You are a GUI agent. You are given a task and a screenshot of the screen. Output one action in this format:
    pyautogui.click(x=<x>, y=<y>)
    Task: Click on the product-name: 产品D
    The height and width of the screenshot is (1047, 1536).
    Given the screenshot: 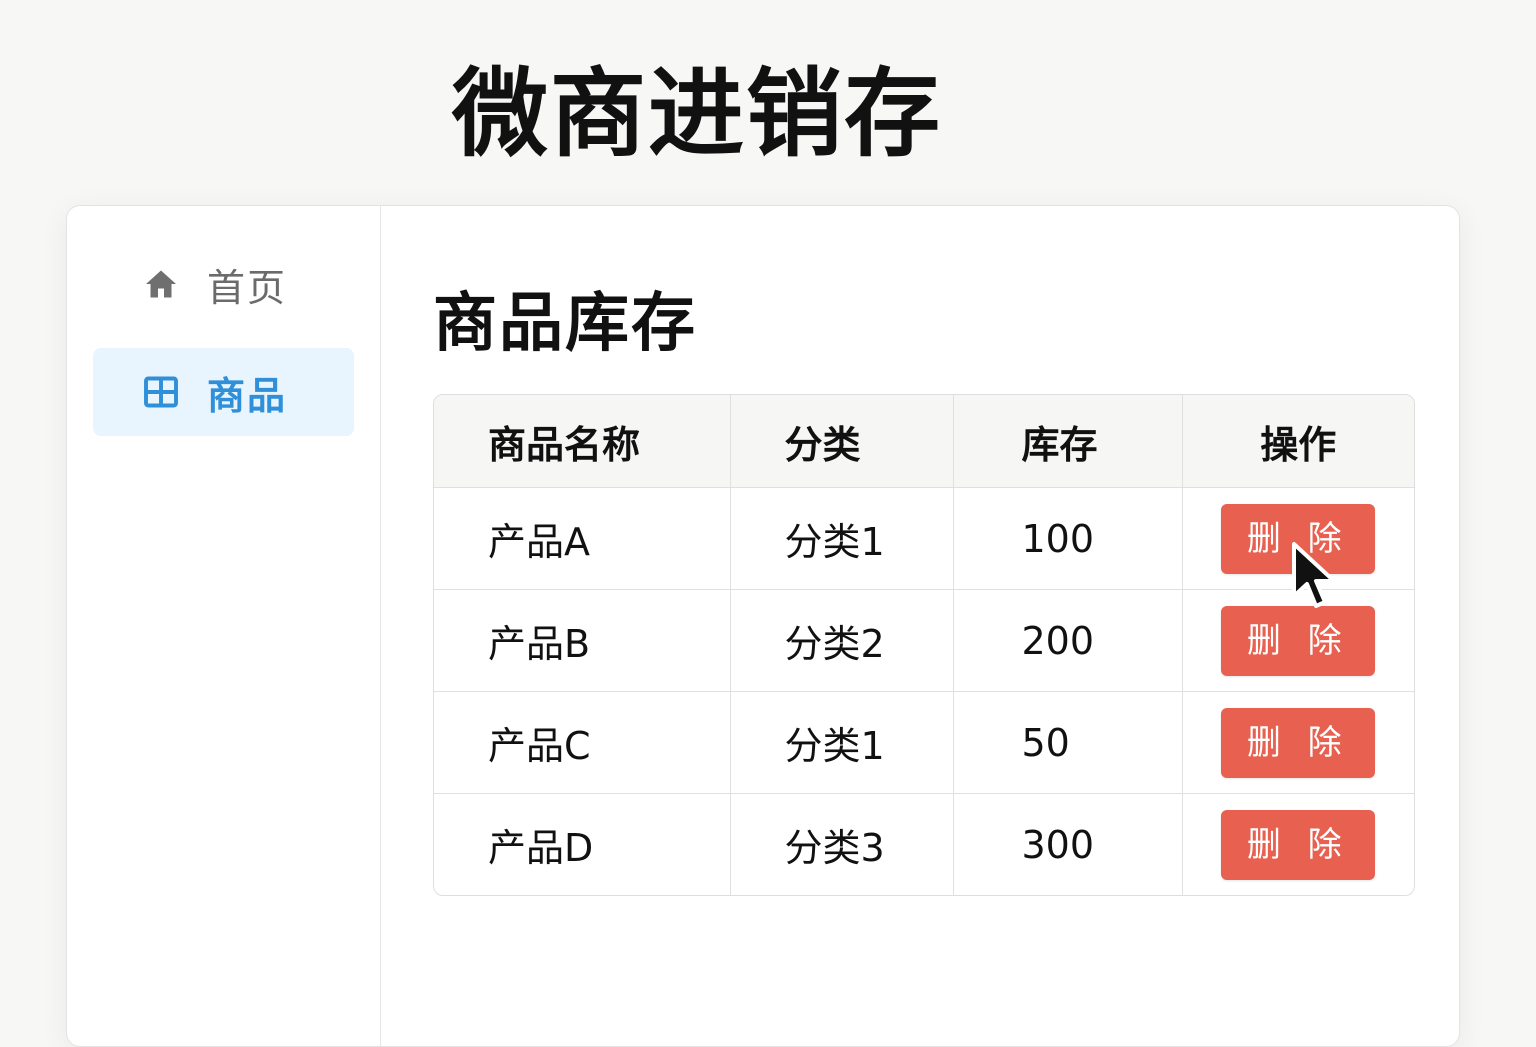 What is the action you would take?
    pyautogui.click(x=582, y=844)
    